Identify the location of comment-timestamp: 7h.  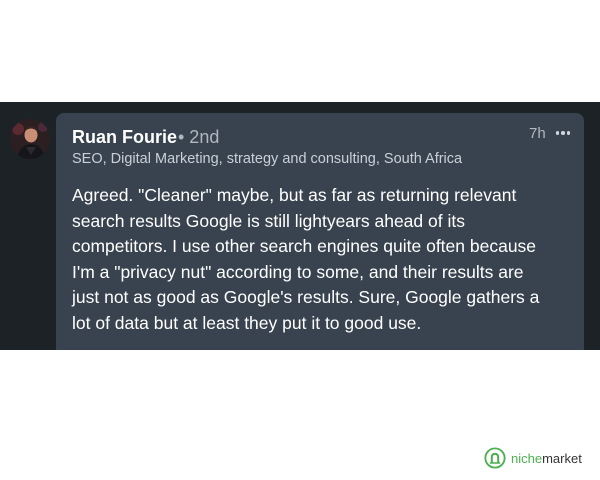
(537, 133).